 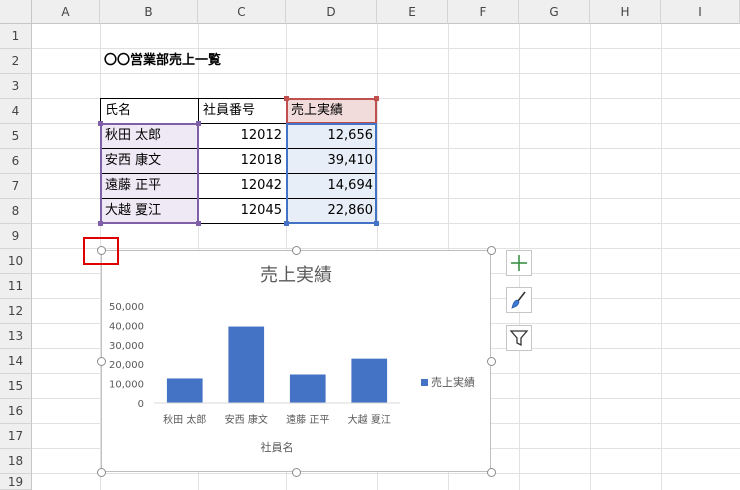 What do you see at coordinates (412, 12) in the screenshot?
I see `column-header-e: E` at bounding box center [412, 12].